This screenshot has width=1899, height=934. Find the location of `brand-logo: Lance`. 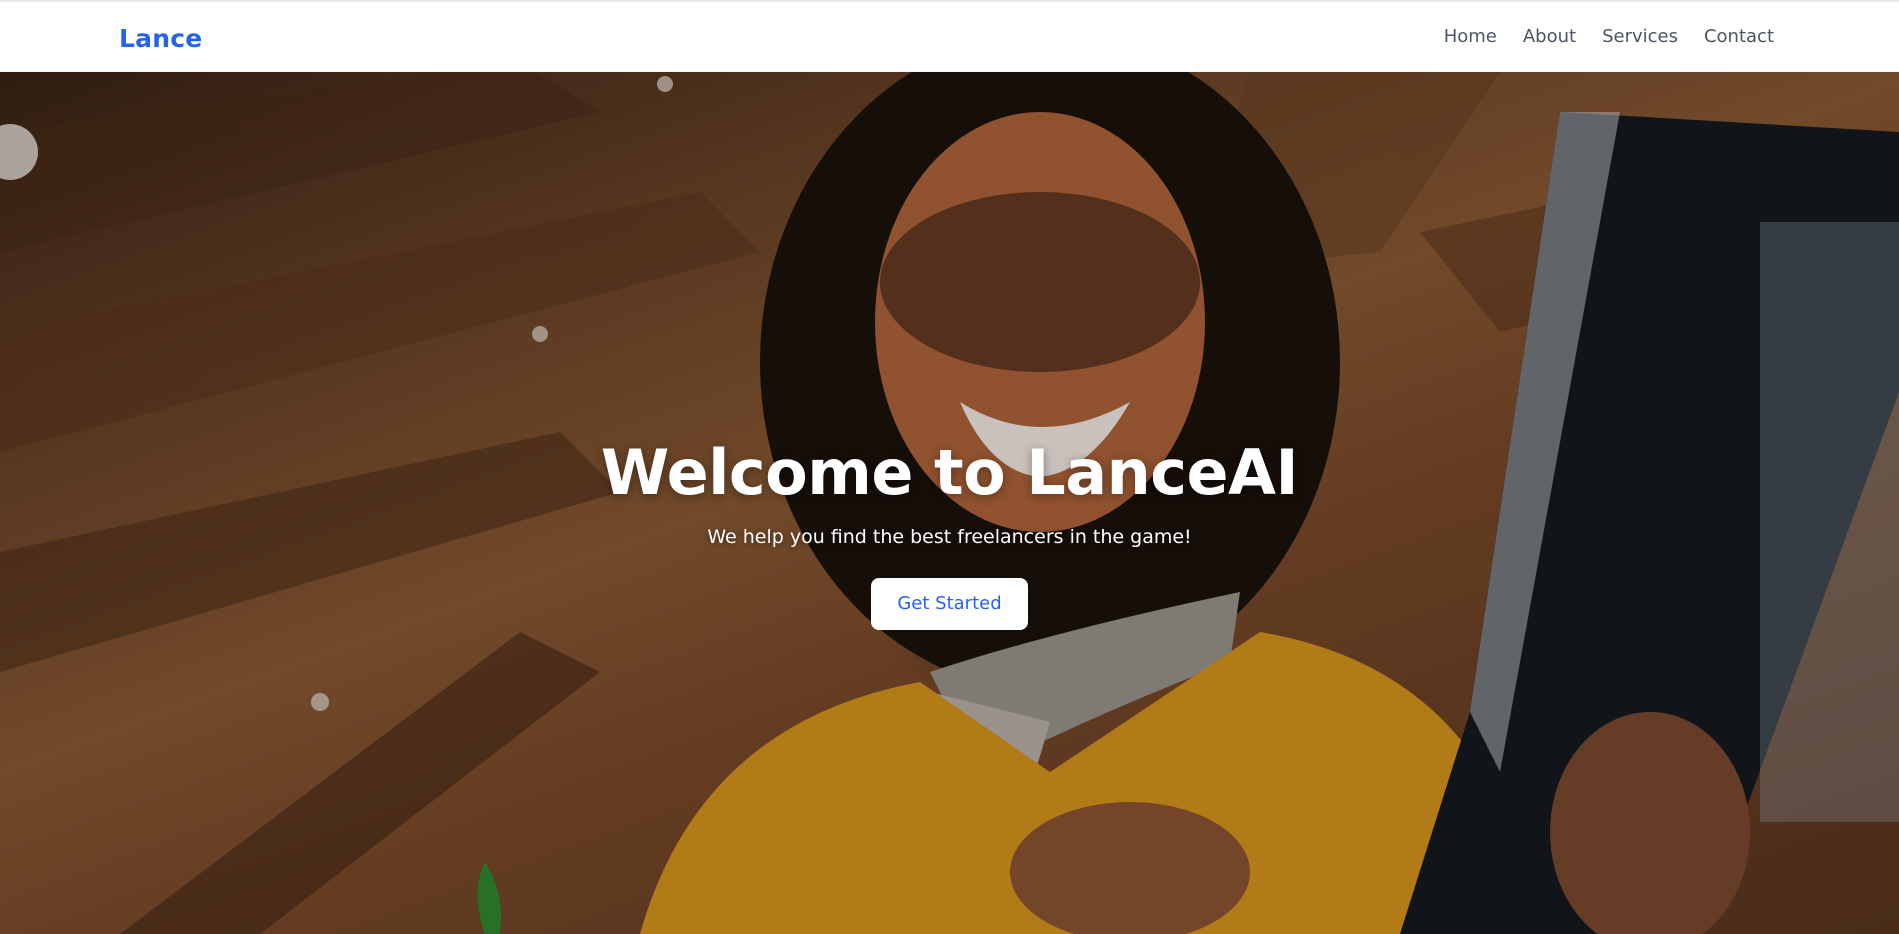

brand-logo: Lance is located at coordinates (160, 38).